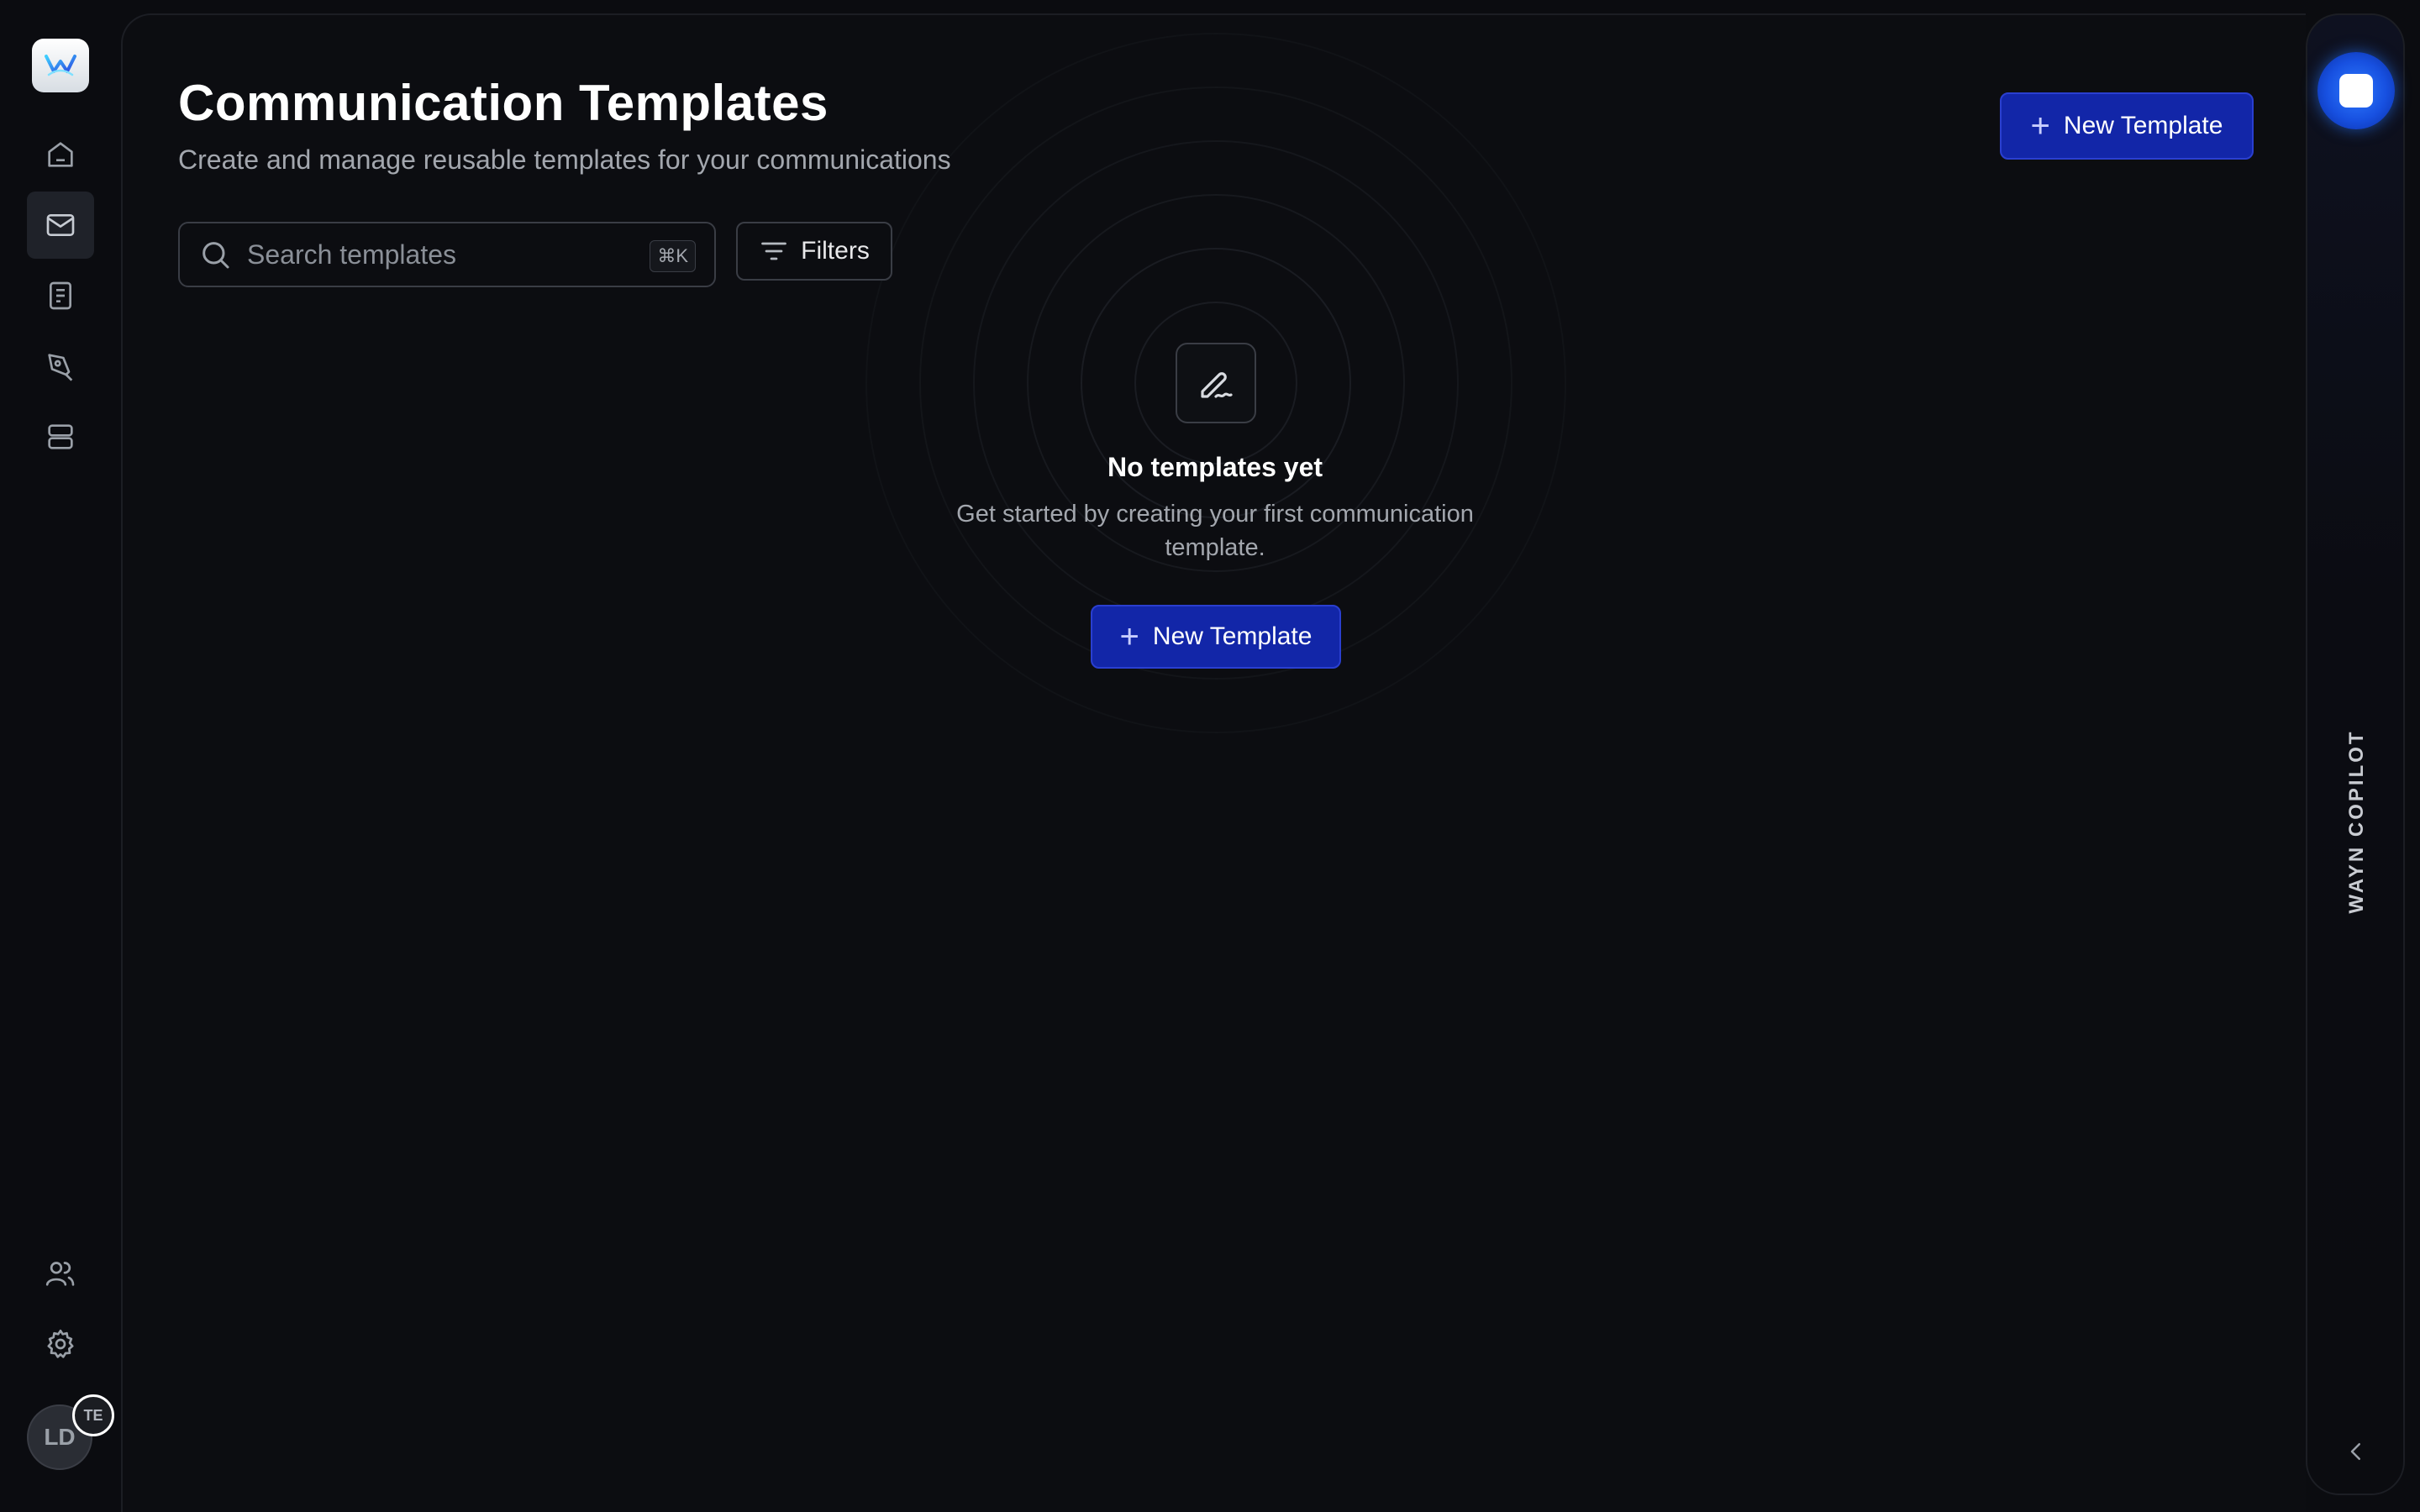  I want to click on empty-state-new-template-button: + New Template, so click(1216, 637).